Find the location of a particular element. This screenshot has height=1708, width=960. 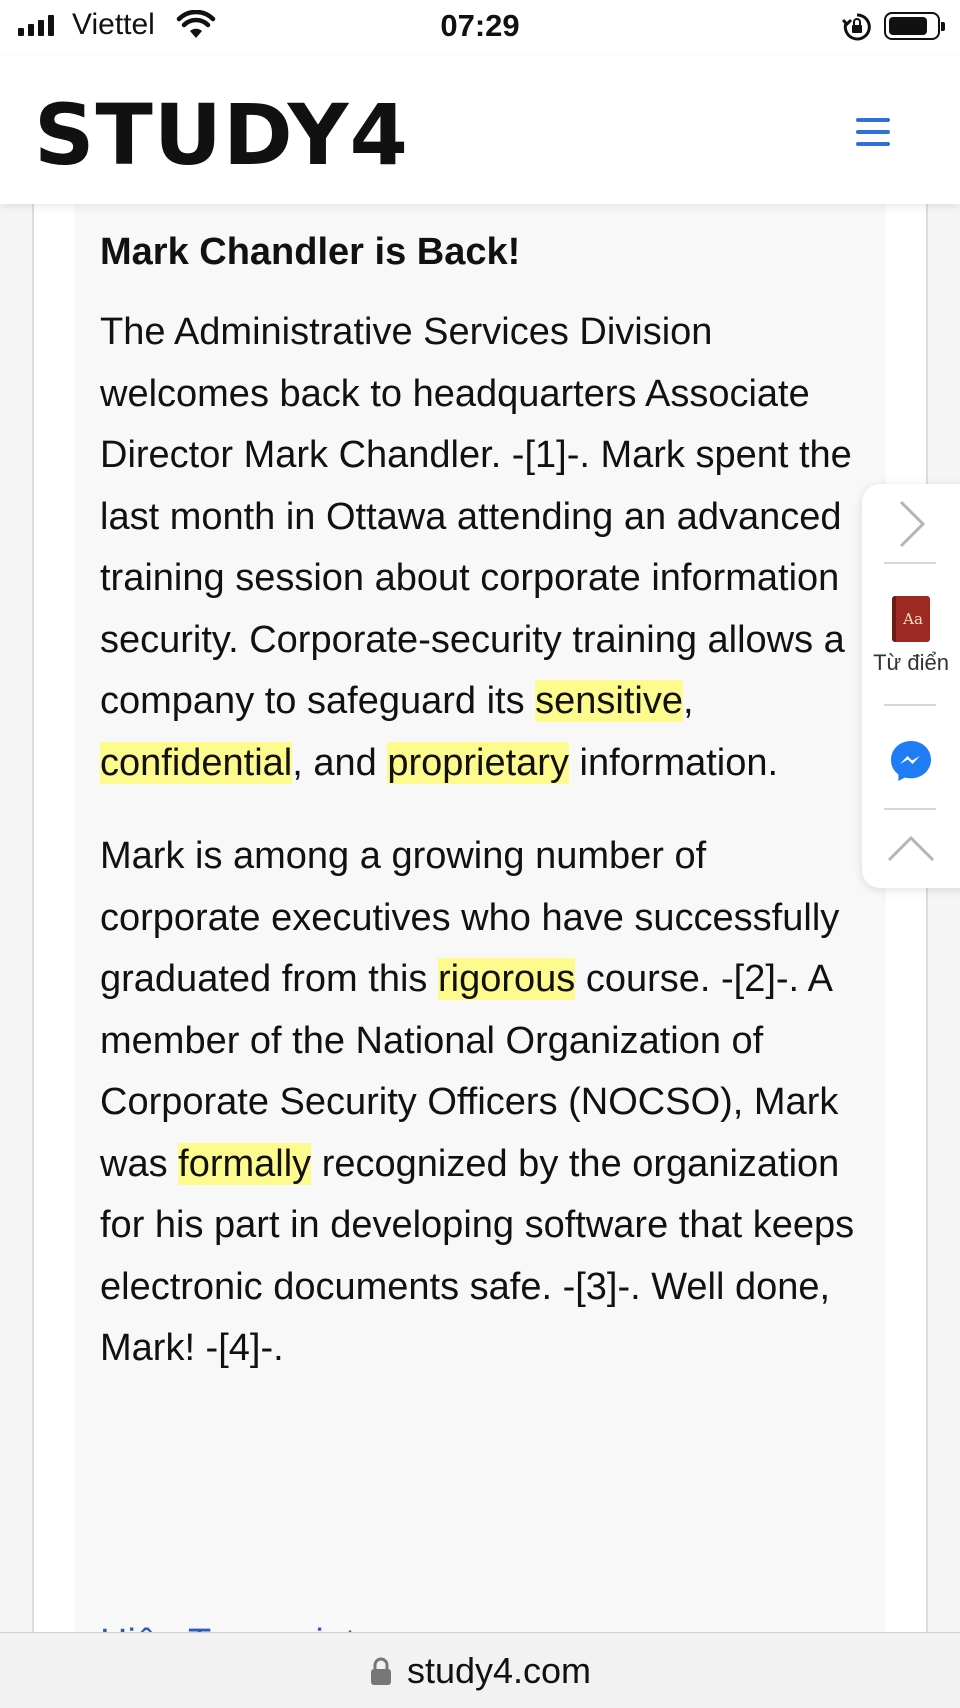

dictionary-button: Aa Từ điển is located at coordinates (911, 636).